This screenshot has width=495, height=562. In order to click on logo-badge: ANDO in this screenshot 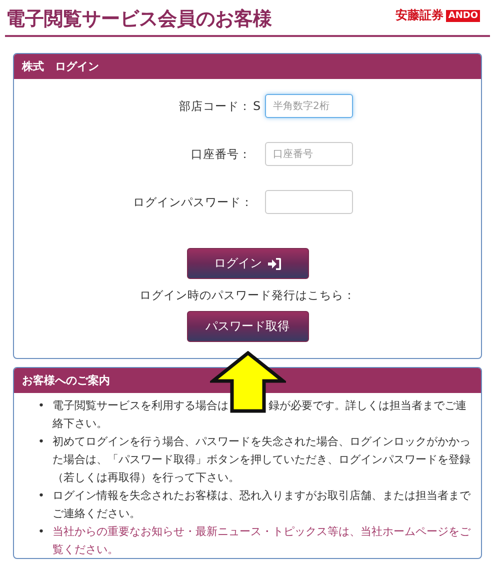, I will do `click(463, 16)`.